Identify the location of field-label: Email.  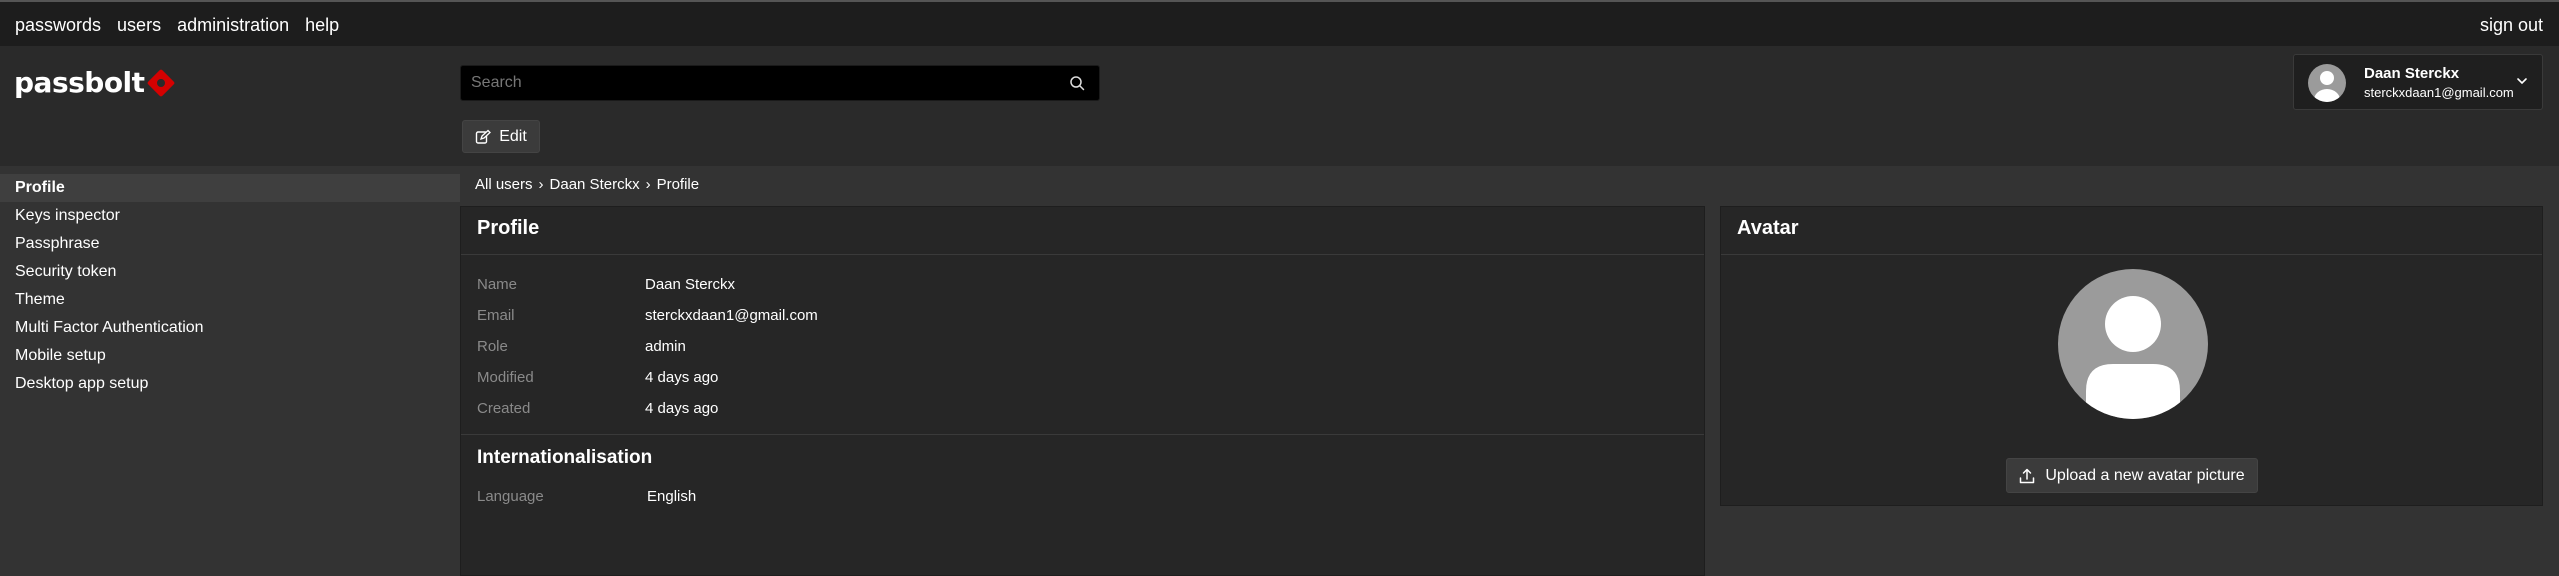
(496, 315).